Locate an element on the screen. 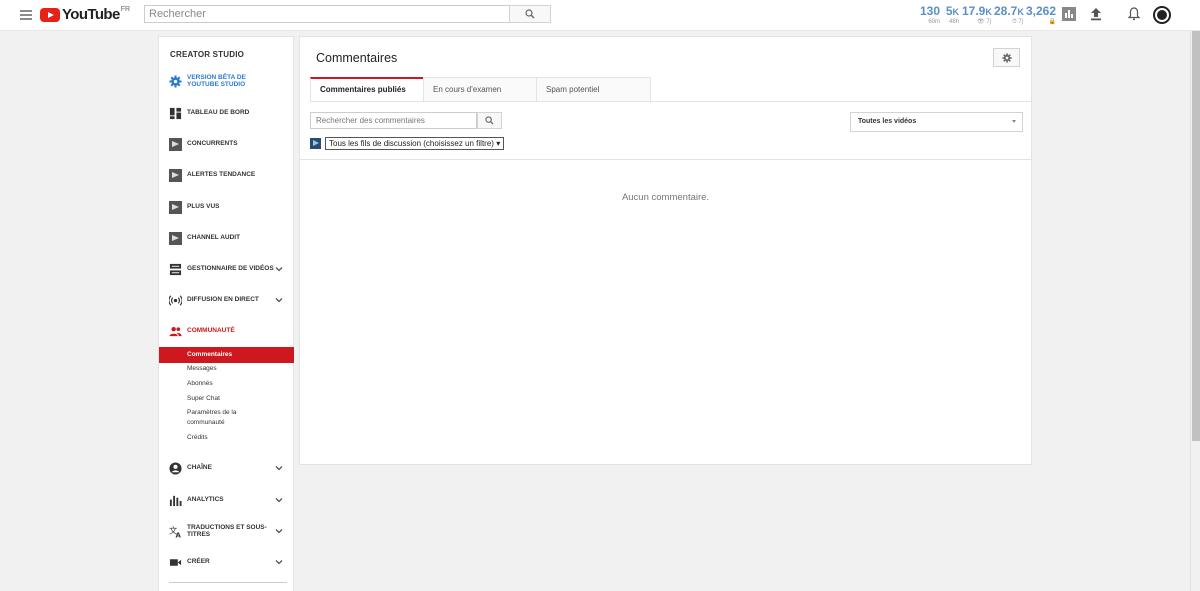 Image resolution: width=1200 pixels, height=591 pixels. sidebar-item-concurrents: CONCURRENTS is located at coordinates (226, 144).